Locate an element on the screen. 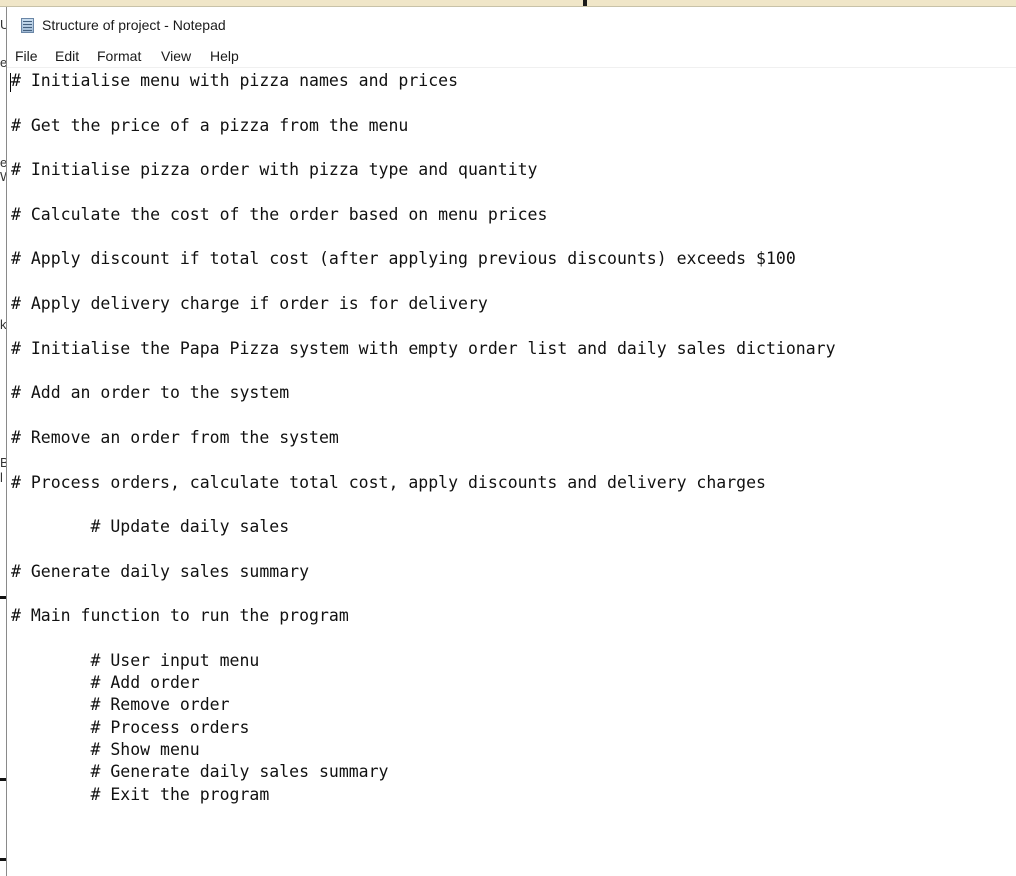 The width and height of the screenshot is (1016, 876). editor-line: # Exit the program is located at coordinates (140, 794).